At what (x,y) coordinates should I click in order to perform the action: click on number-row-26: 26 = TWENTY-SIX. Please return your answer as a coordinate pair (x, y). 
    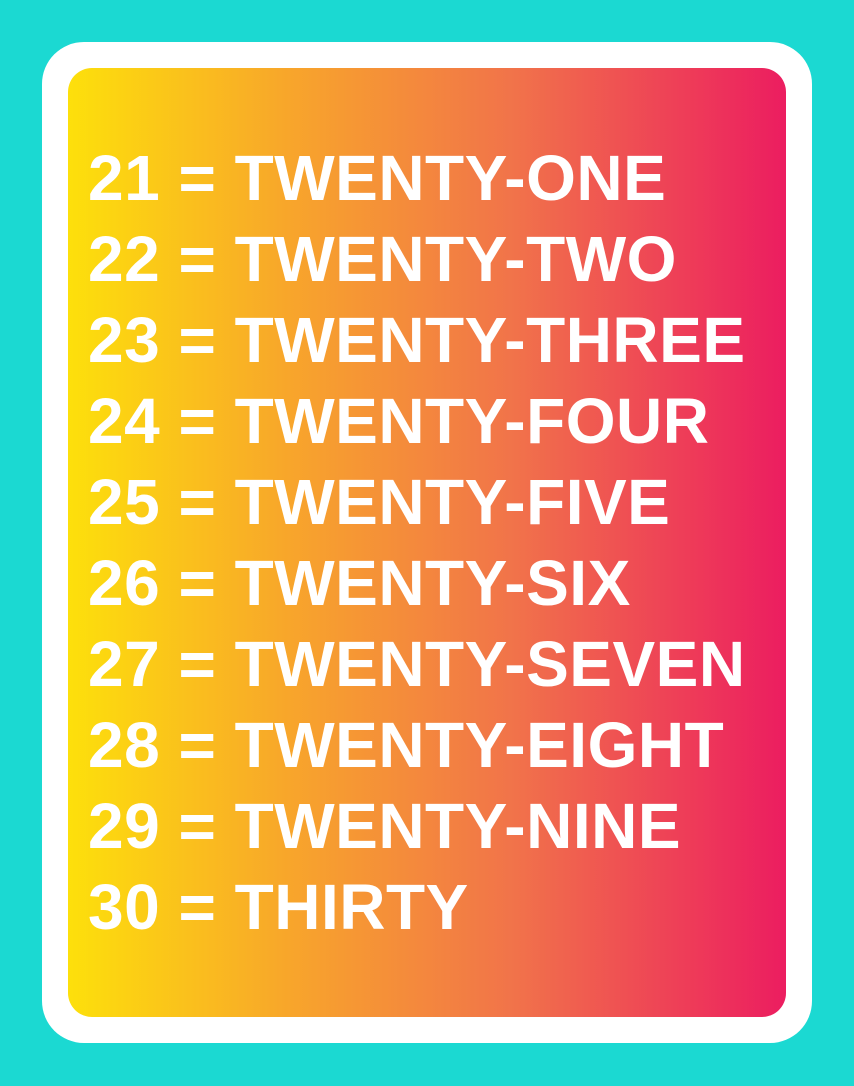
    Looking at the image, I should click on (359, 583).